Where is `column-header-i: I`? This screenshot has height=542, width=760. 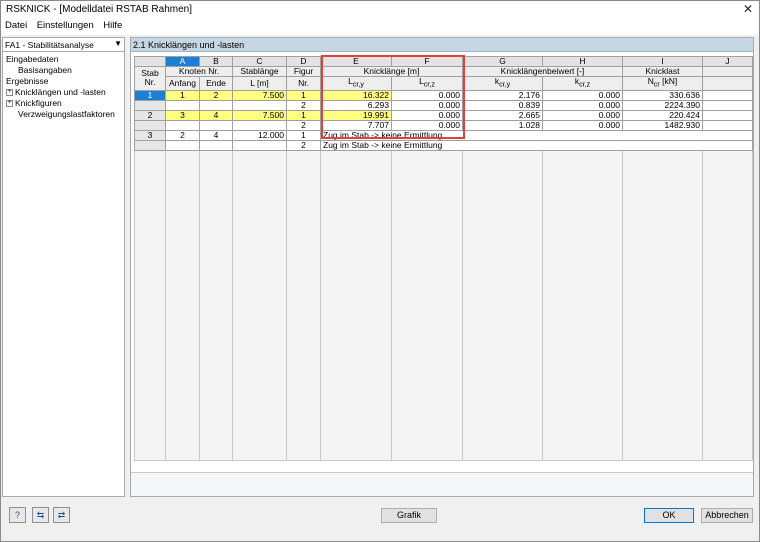
column-header-i: I is located at coordinates (662, 61).